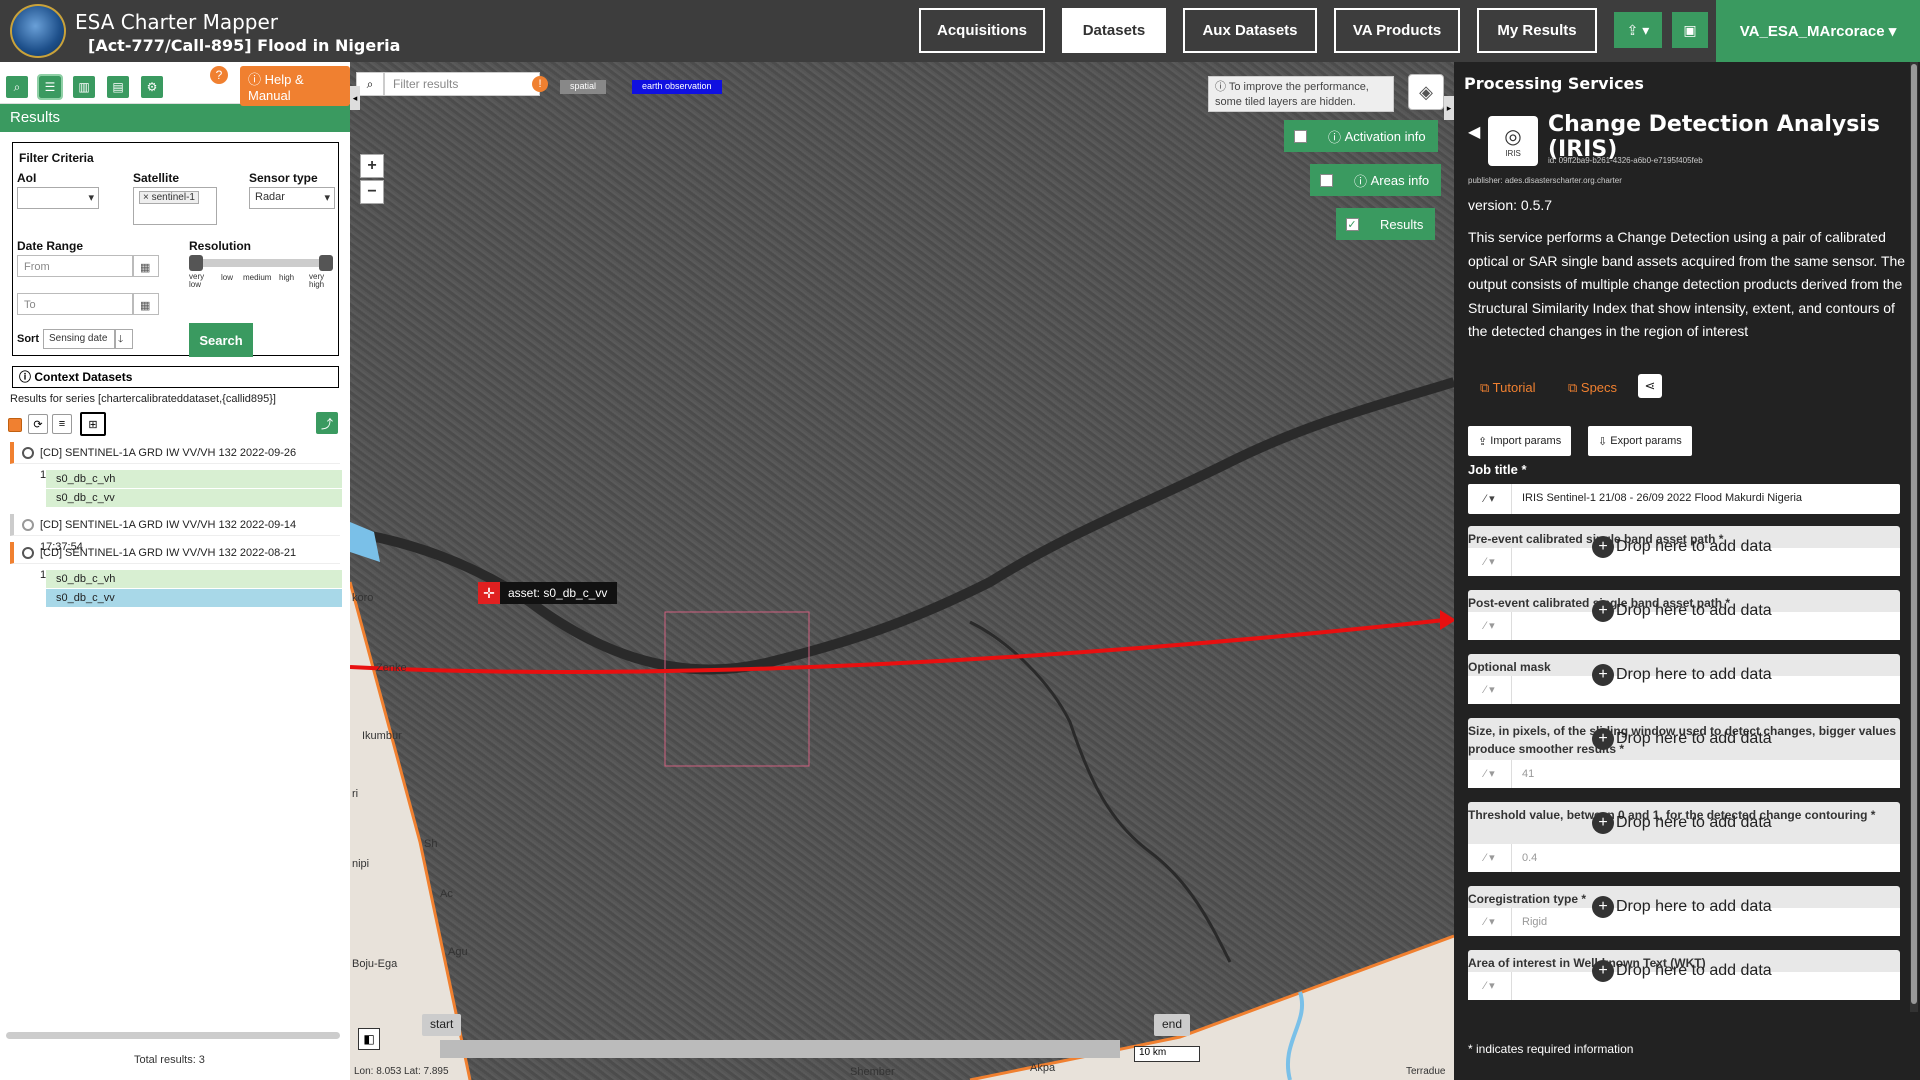 The width and height of the screenshot is (1920, 1080). I want to click on nav-va-products: VA Products, so click(1397, 30).